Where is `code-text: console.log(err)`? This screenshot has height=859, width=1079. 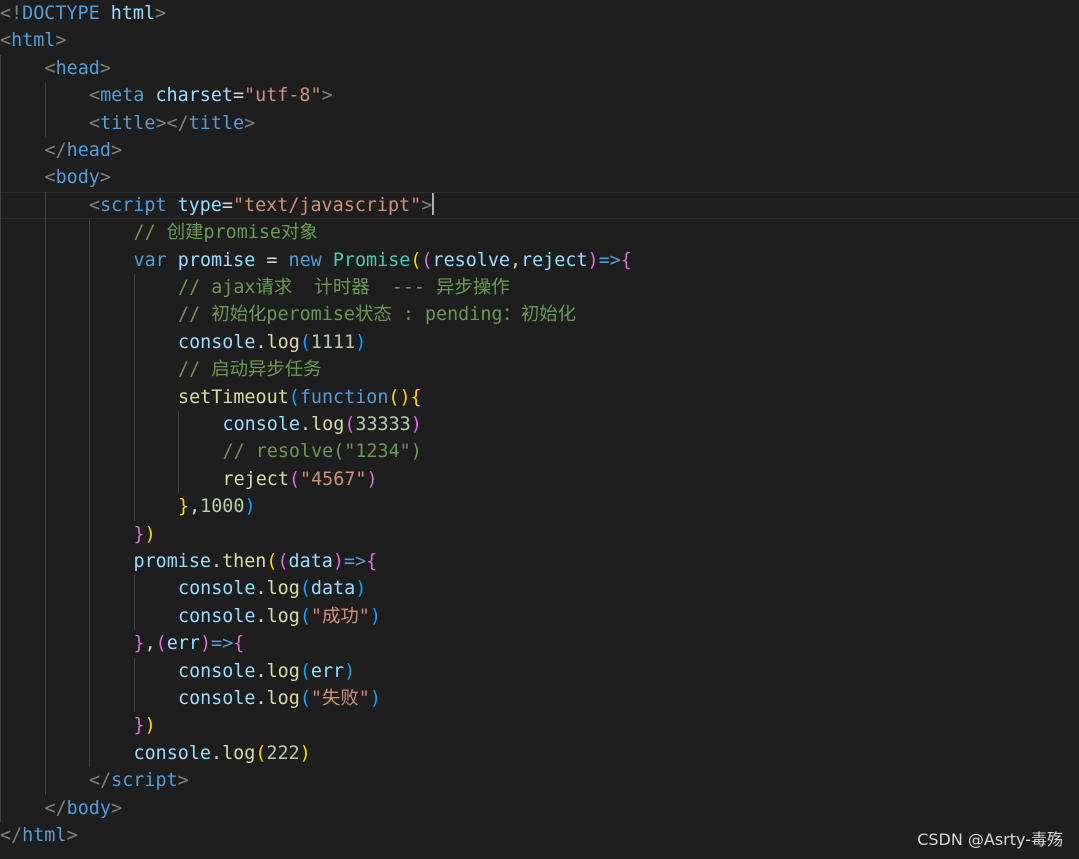
code-text: console.log(err) is located at coordinates (266, 671).